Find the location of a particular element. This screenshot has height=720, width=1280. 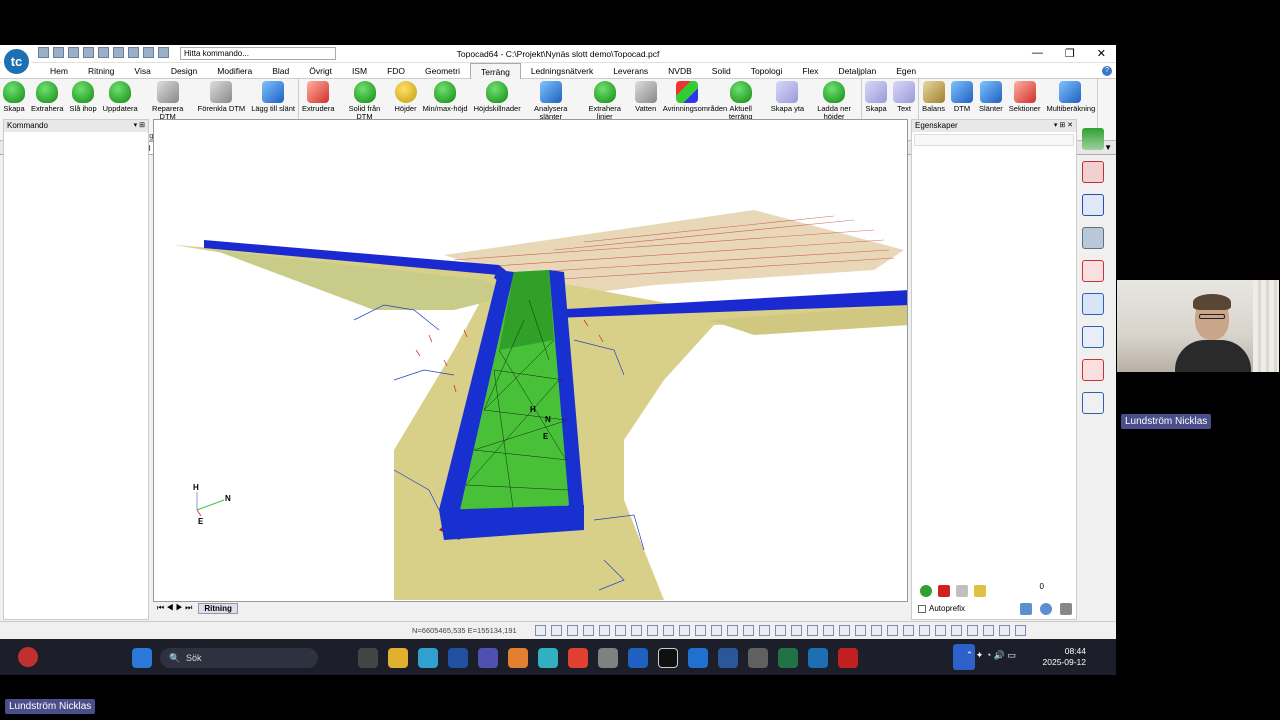

menu-tab-blad: Blad is located at coordinates (280, 71).